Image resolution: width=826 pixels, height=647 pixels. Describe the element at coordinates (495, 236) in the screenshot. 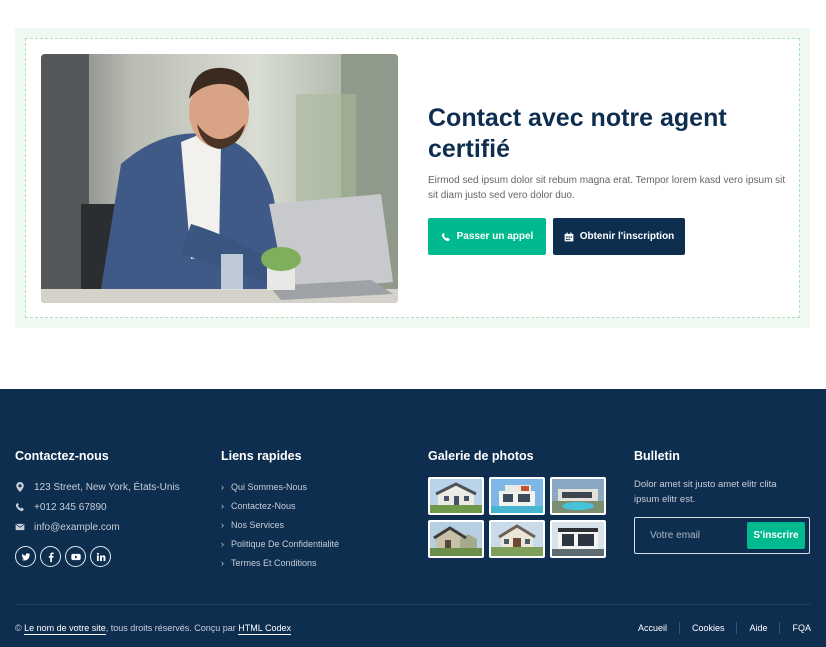

I see `make-call-label: Passer un appel` at that location.